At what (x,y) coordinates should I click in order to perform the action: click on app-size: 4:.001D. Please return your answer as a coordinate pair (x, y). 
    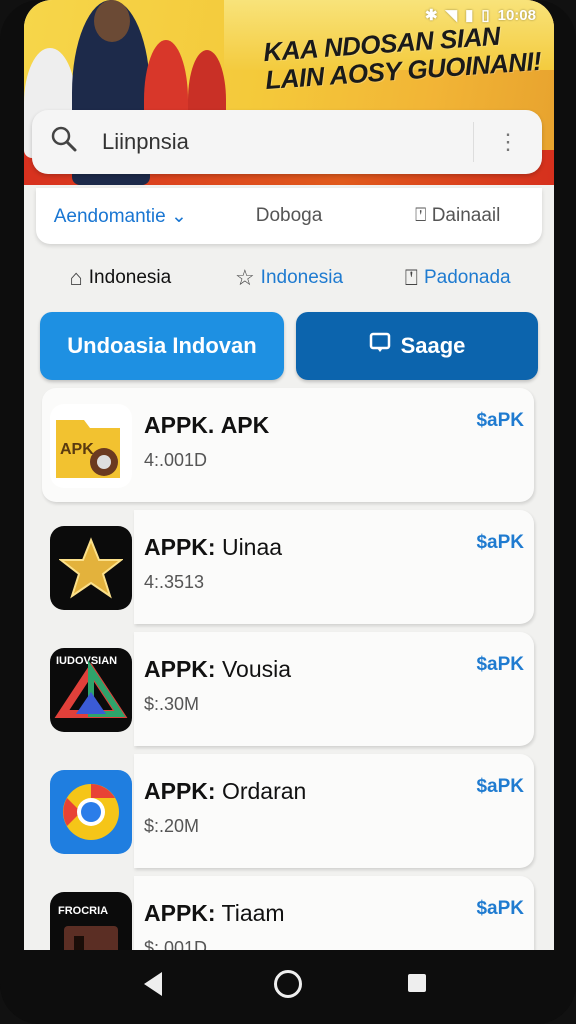
    Looking at the image, I should click on (176, 460).